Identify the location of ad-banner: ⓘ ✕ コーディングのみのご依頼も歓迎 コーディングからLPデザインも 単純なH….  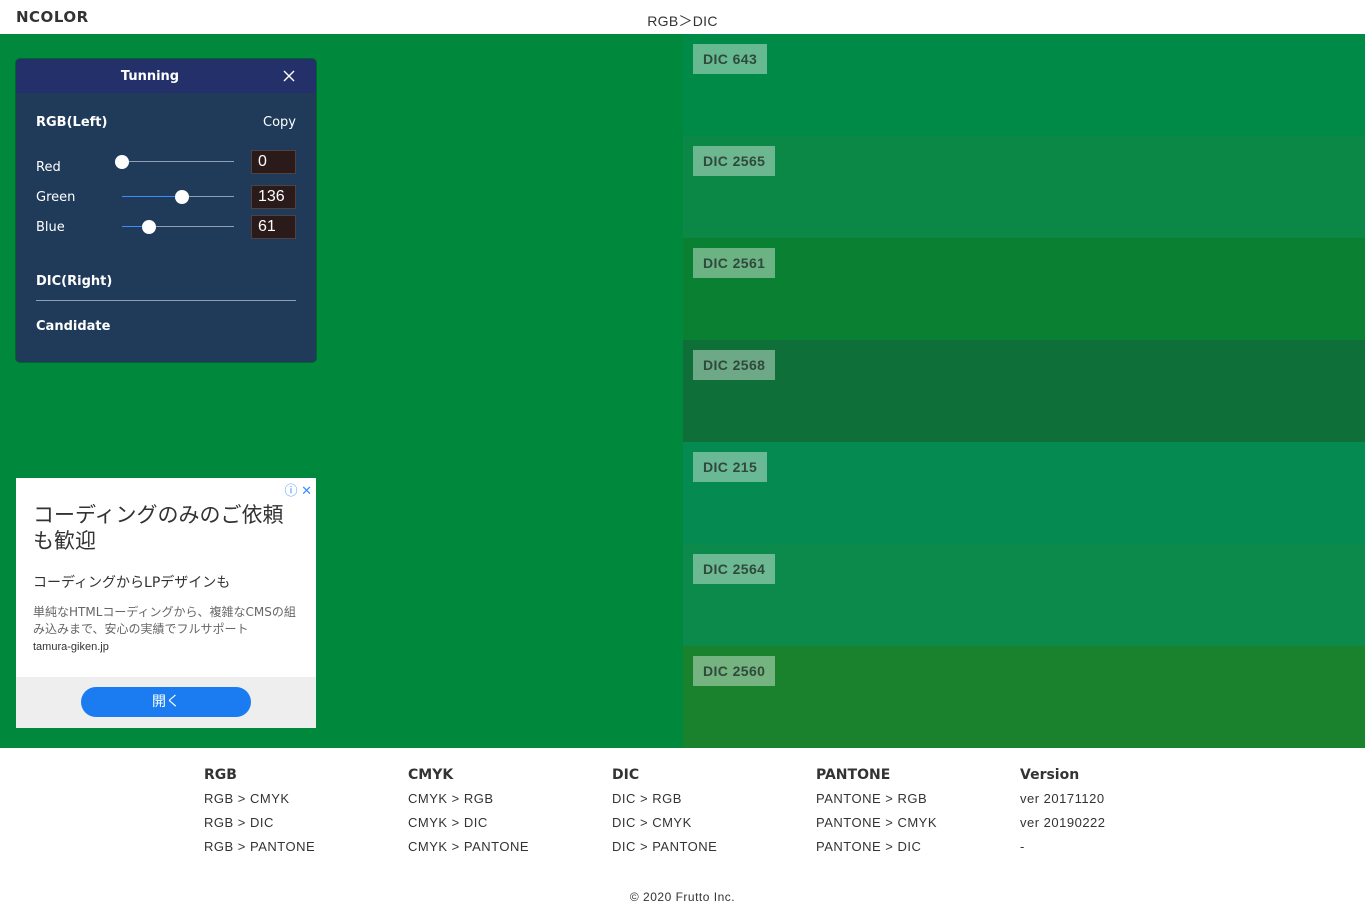
(166, 603).